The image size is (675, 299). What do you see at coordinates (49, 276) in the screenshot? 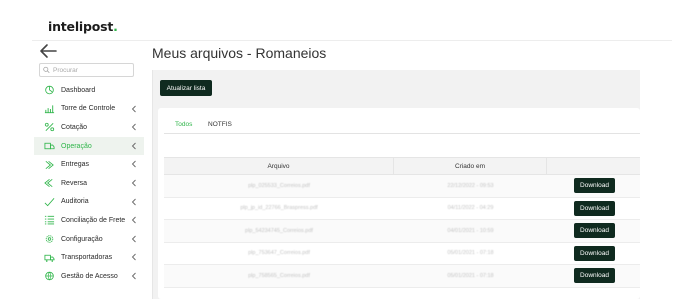
I see `globe-icon` at bounding box center [49, 276].